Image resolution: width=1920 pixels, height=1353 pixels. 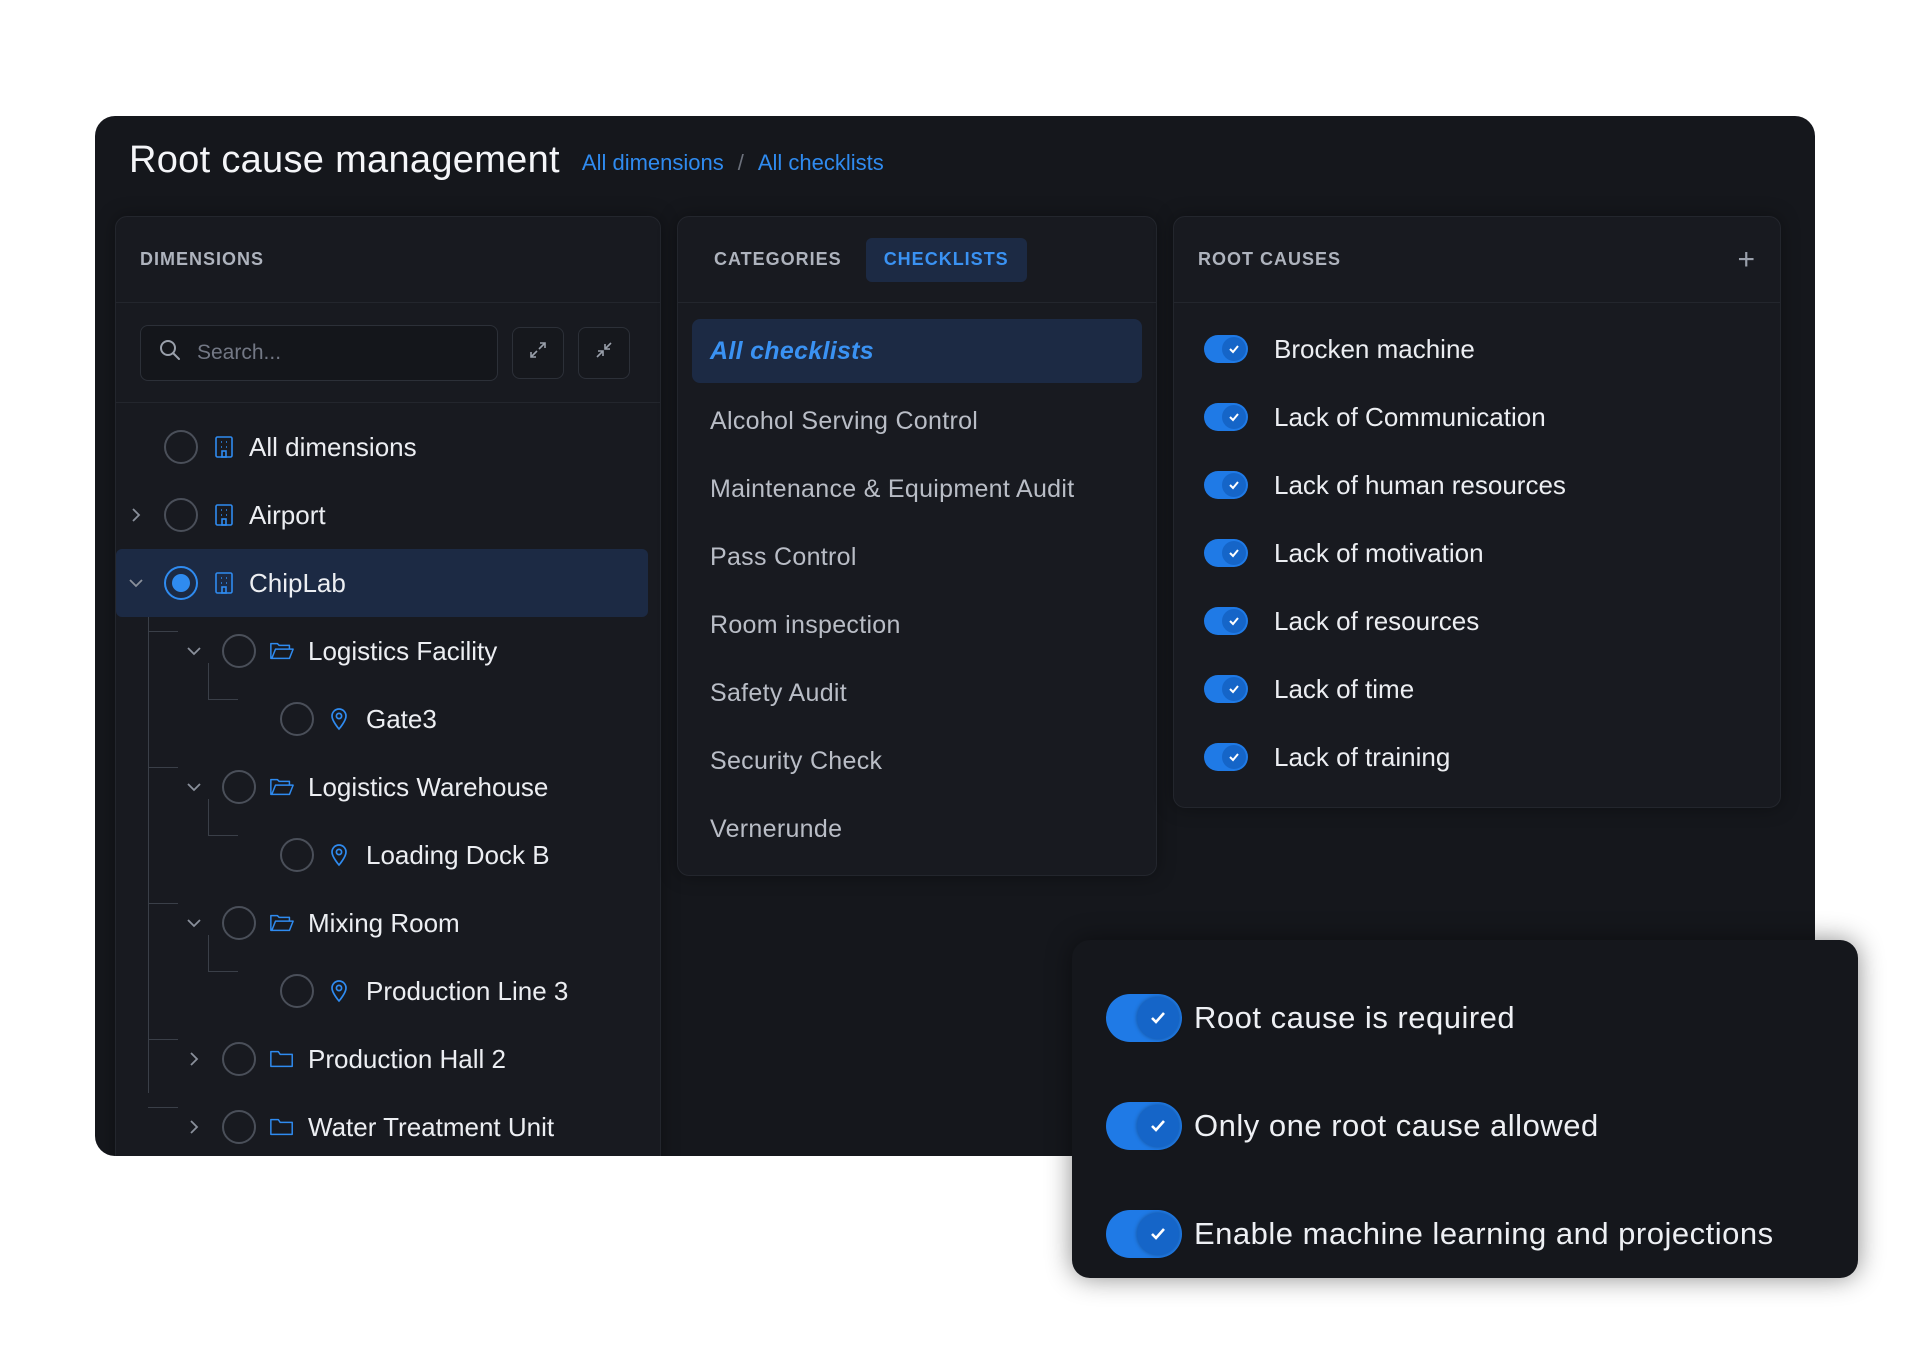 What do you see at coordinates (917, 829) in the screenshot?
I see `checklist-item: Vernerunde` at bounding box center [917, 829].